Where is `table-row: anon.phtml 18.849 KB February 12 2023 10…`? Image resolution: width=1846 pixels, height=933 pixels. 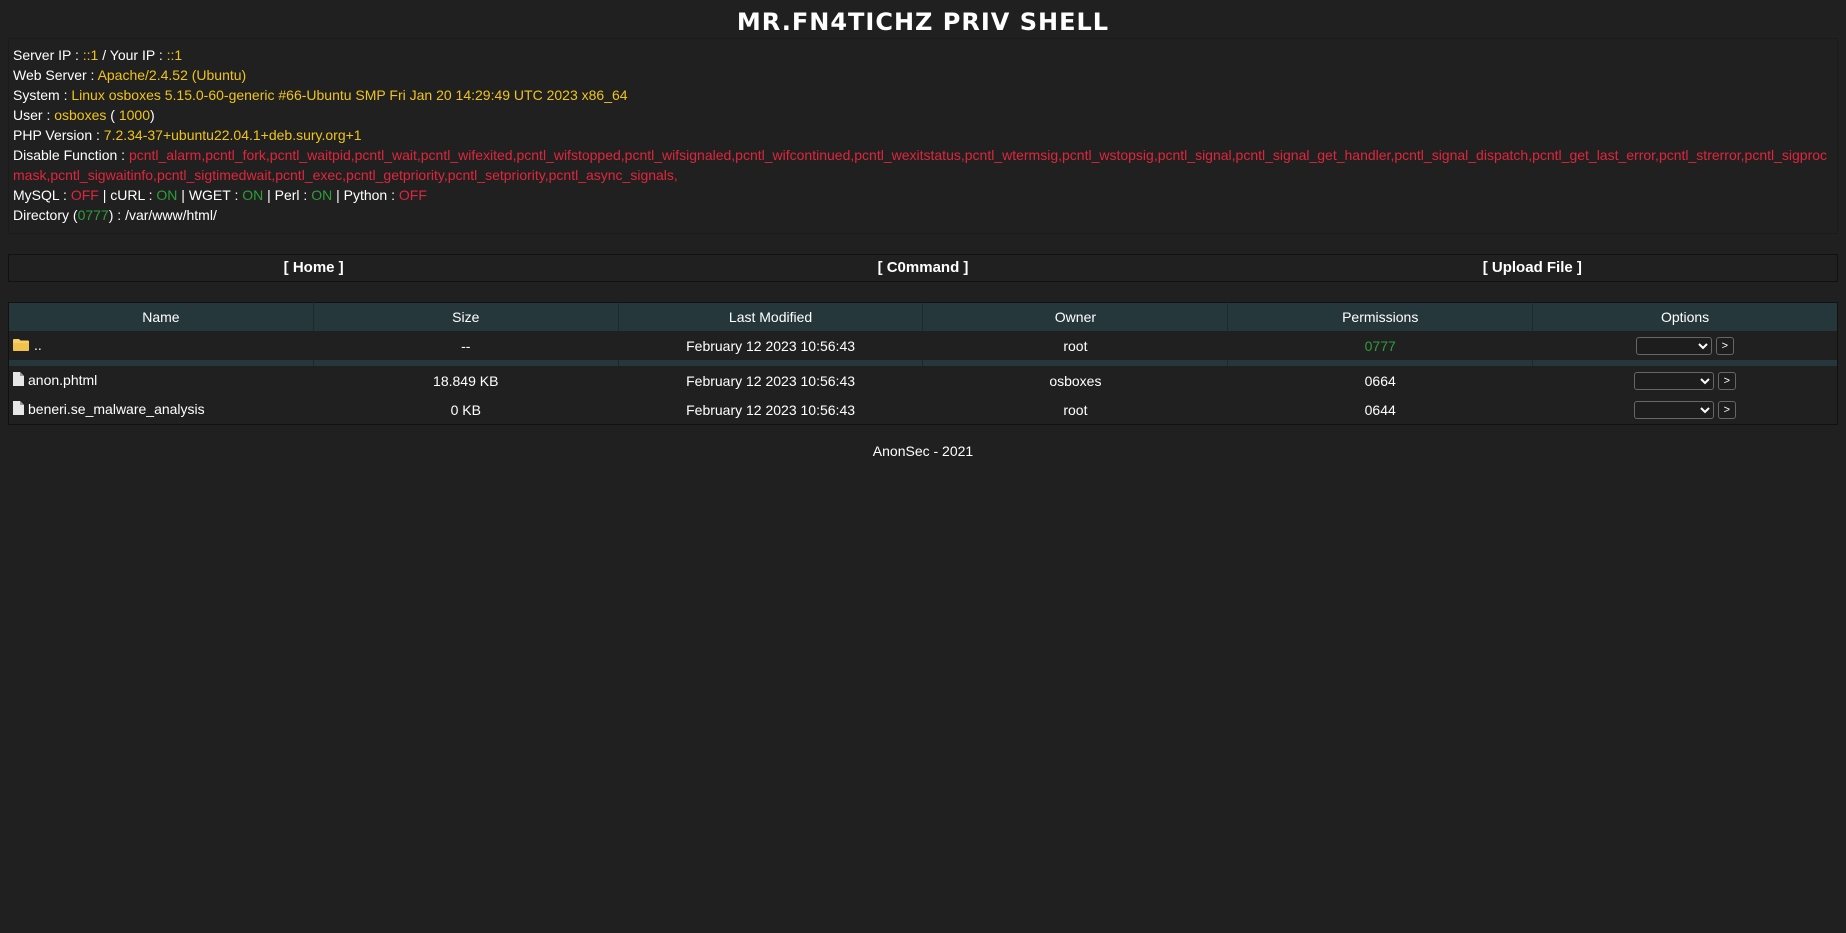 table-row: anon.phtml 18.849 KB February 12 2023 10… is located at coordinates (923, 380).